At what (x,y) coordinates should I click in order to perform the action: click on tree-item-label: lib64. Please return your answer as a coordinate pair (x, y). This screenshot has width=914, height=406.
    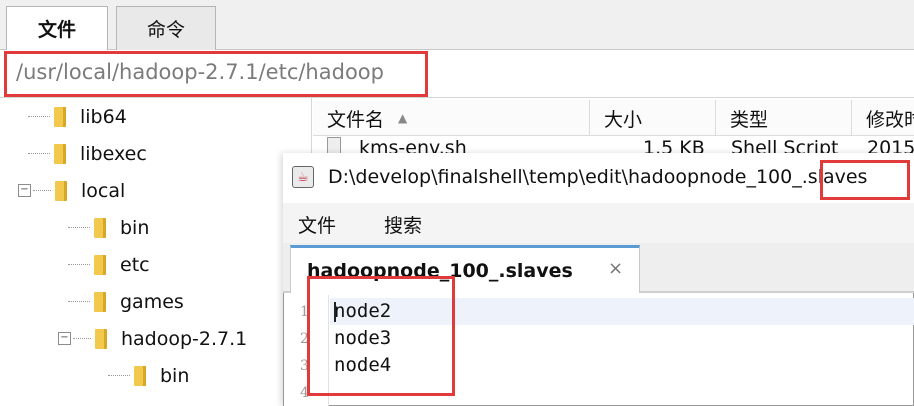
    Looking at the image, I should click on (103, 116).